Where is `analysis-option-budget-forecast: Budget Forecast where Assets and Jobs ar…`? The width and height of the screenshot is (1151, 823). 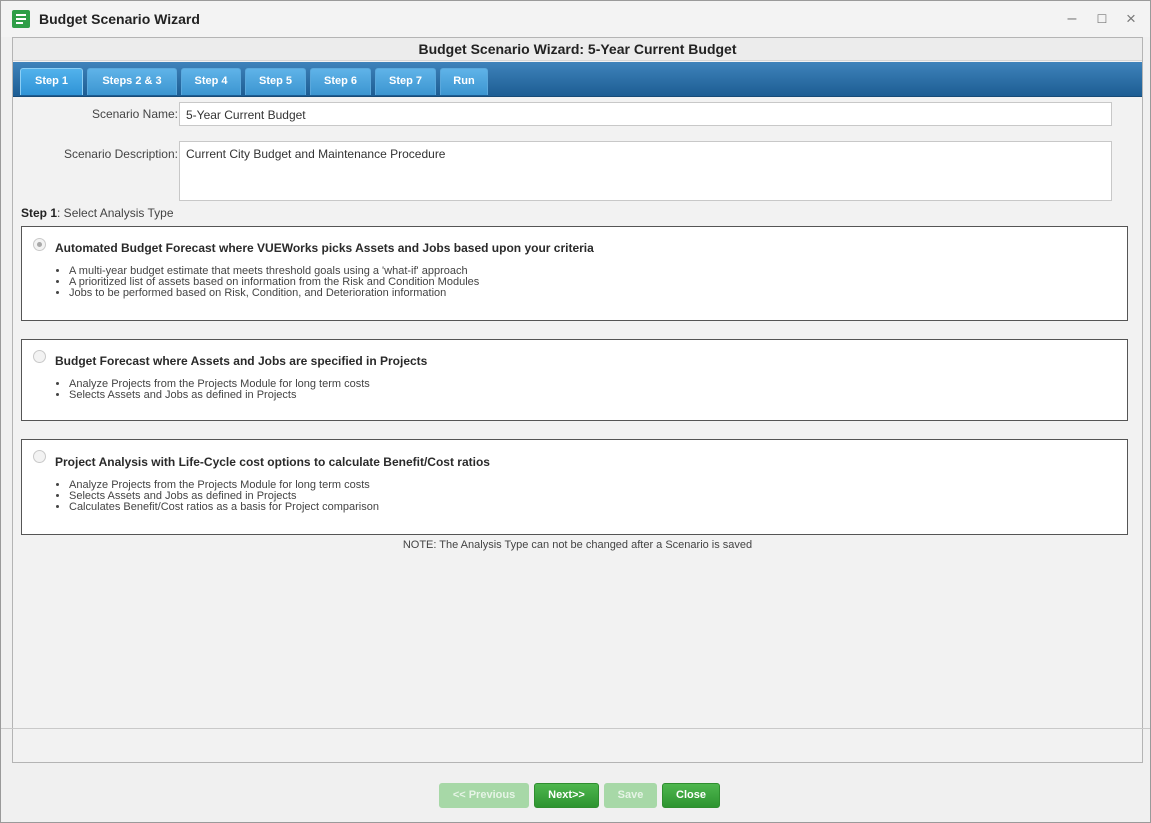
analysis-option-budget-forecast: Budget Forecast where Assets and Jobs ar… is located at coordinates (574, 380).